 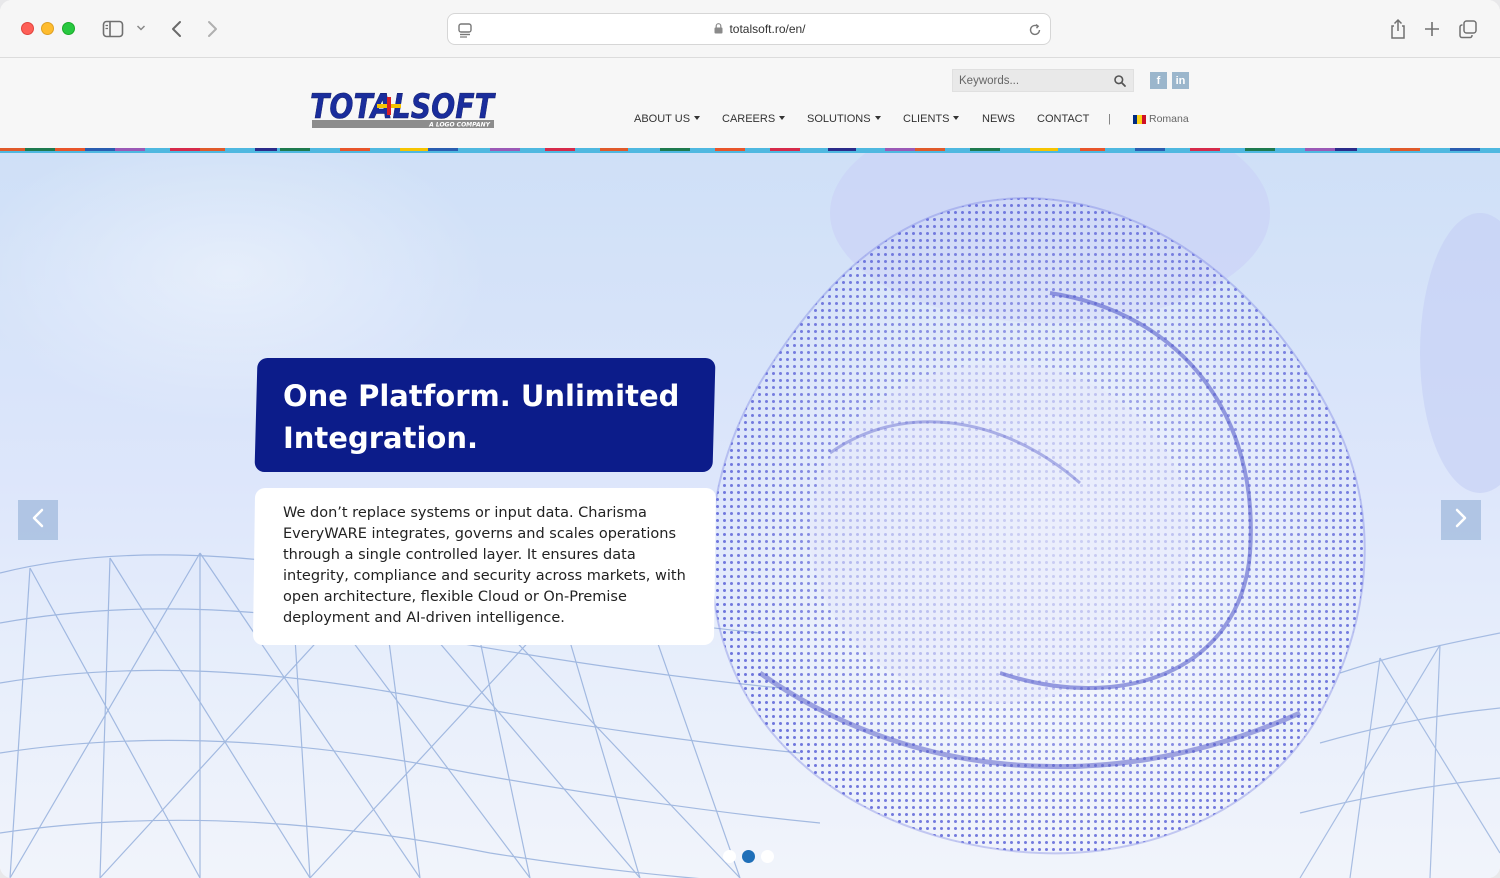 I want to click on browser-toolbar: totalsoft.ro/en/, so click(x=750, y=29).